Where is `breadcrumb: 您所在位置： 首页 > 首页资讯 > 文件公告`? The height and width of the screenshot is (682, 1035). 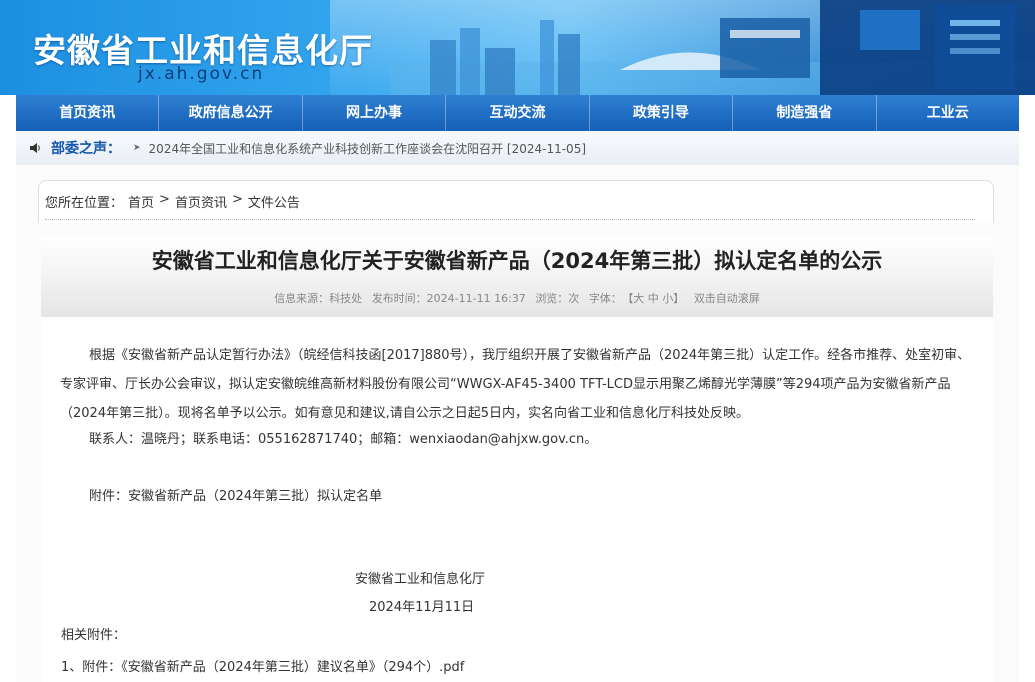 breadcrumb: 您所在位置： 首页 > 首页资讯 > 文件公告 is located at coordinates (172, 201).